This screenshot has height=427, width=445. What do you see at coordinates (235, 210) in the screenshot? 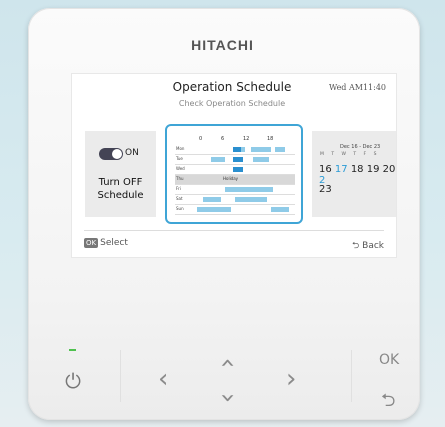
I see `day-row: Sun` at bounding box center [235, 210].